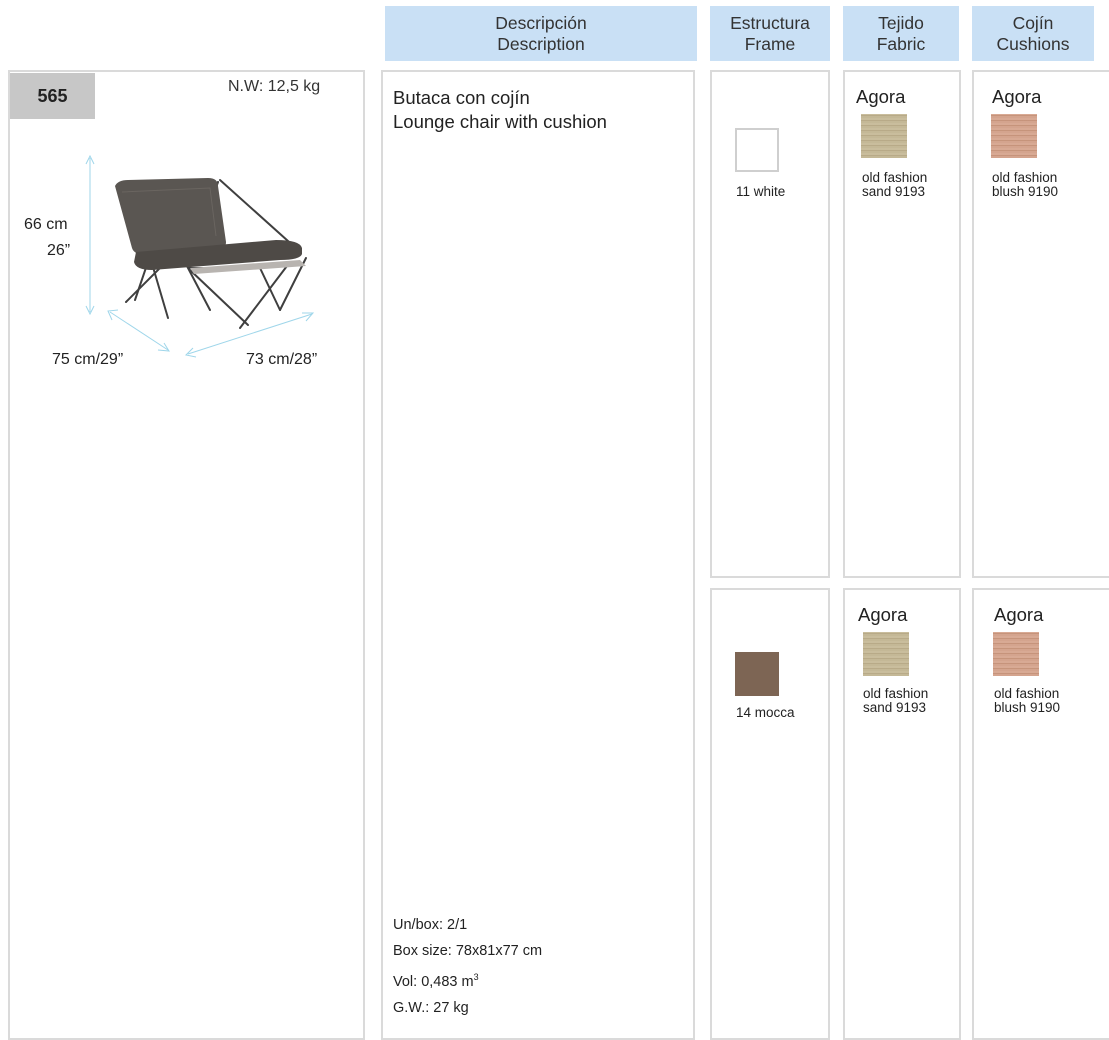 This screenshot has height=1040, width=1109. Describe the element at coordinates (901, 22) in the screenshot. I see `header-fabric-es: Tejido` at that location.